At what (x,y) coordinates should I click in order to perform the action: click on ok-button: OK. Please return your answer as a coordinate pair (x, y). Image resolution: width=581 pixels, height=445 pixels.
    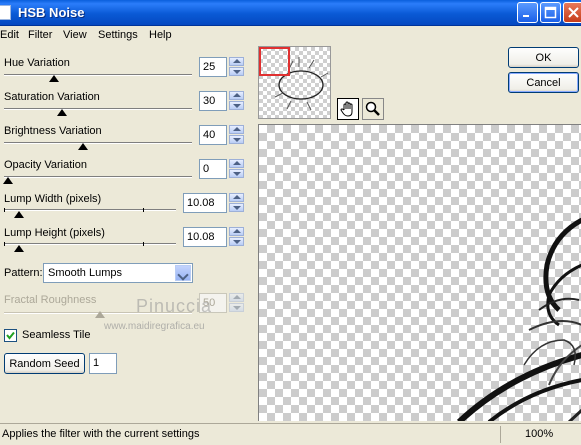
    Looking at the image, I should click on (543, 57).